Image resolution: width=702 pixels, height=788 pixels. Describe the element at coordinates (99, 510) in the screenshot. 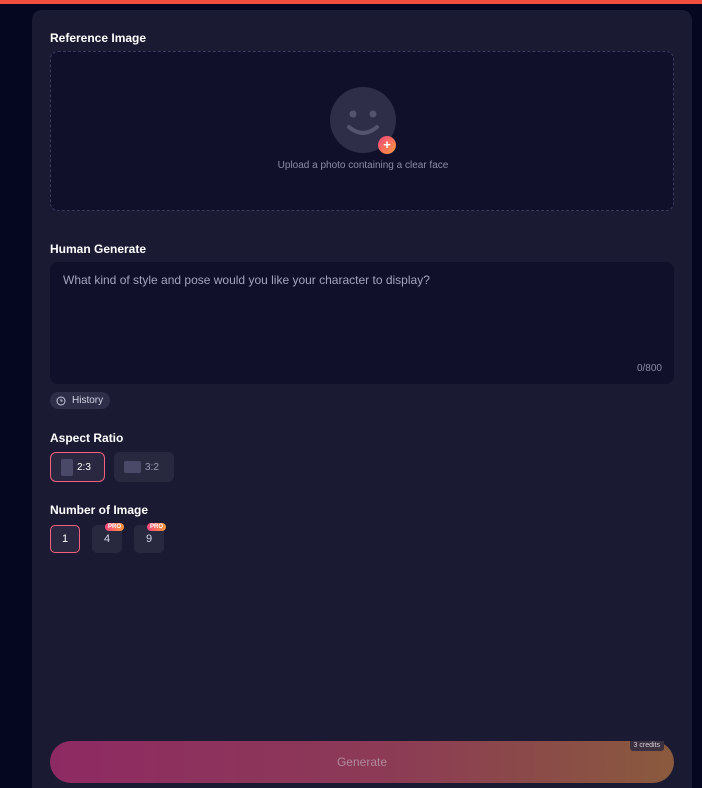

I see `number-of-image-title: Number of Image` at that location.